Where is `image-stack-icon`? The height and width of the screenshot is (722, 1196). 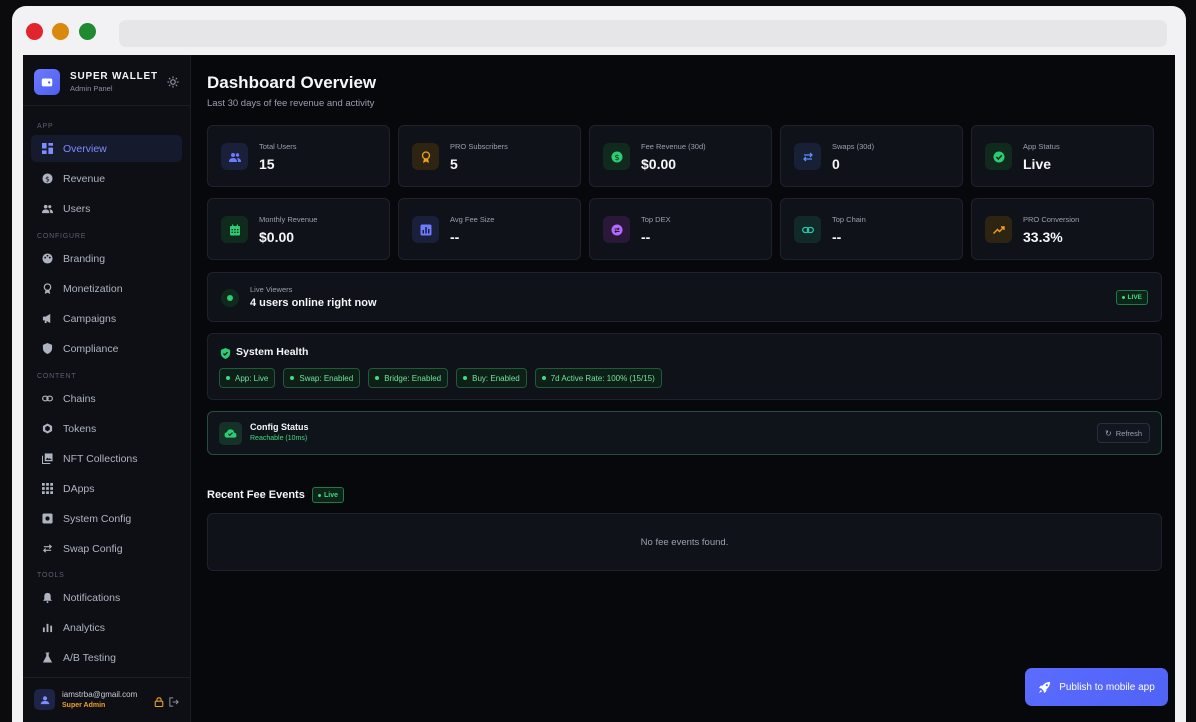 image-stack-icon is located at coordinates (47, 459).